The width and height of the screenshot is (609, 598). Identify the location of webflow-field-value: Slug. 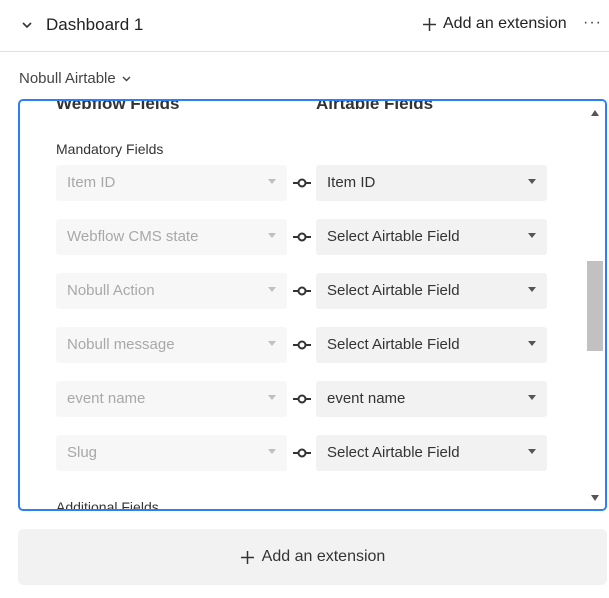
(82, 452).